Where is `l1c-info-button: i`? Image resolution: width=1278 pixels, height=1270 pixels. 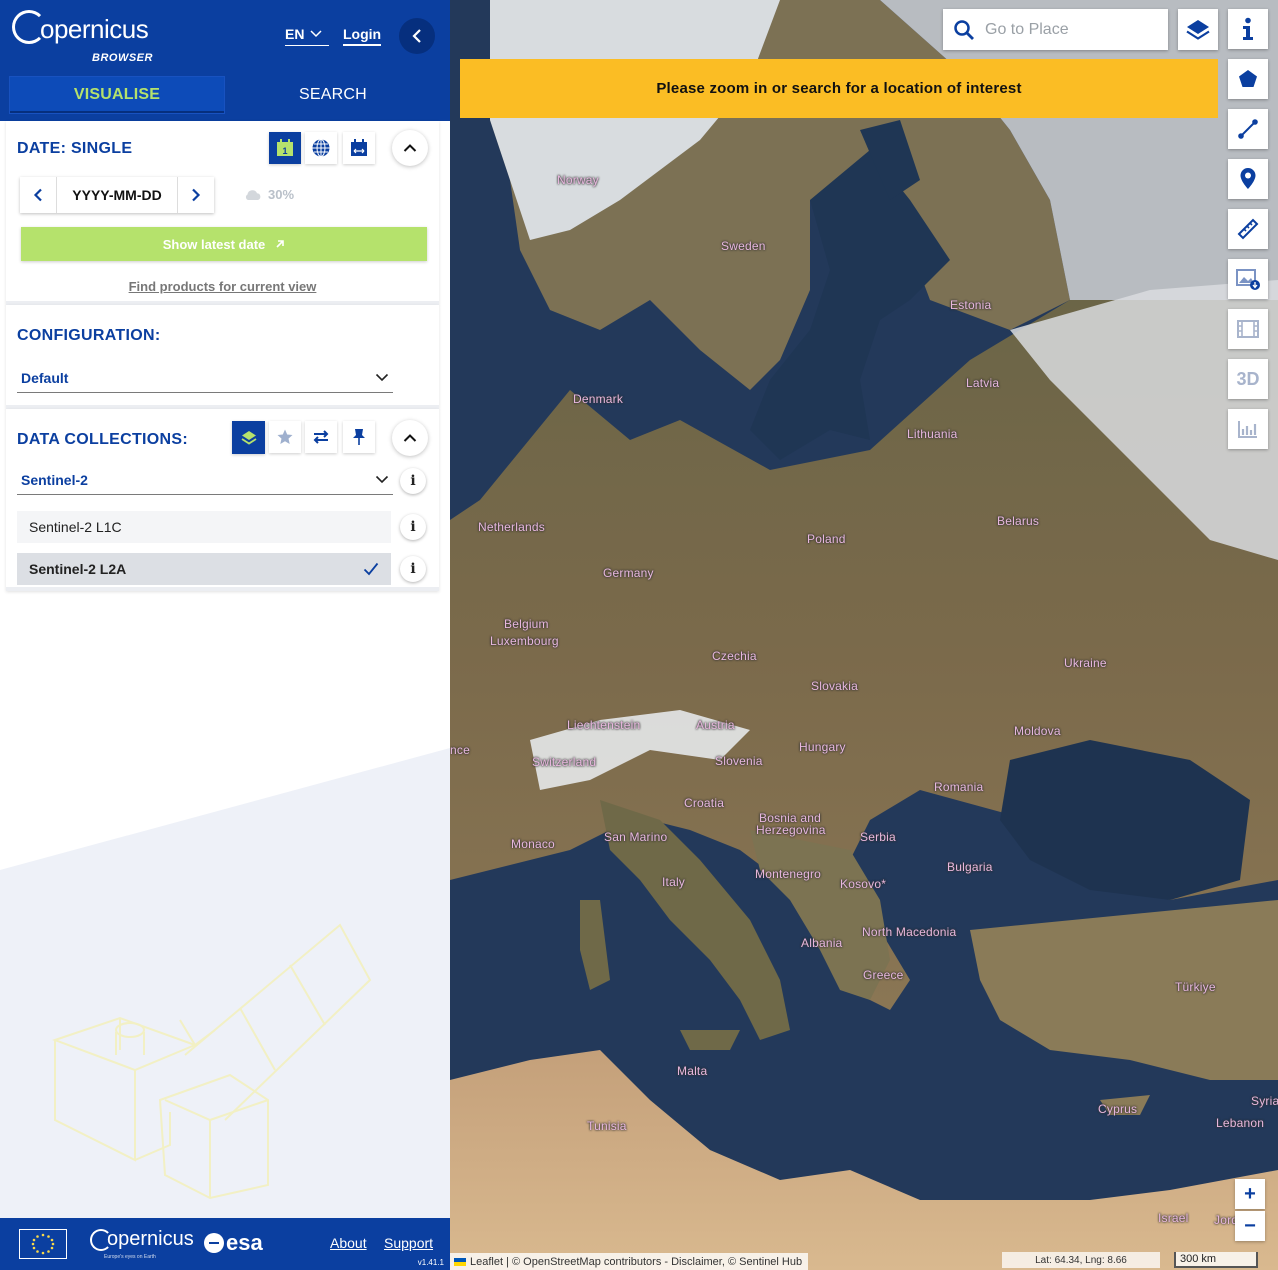 l1c-info-button: i is located at coordinates (413, 527).